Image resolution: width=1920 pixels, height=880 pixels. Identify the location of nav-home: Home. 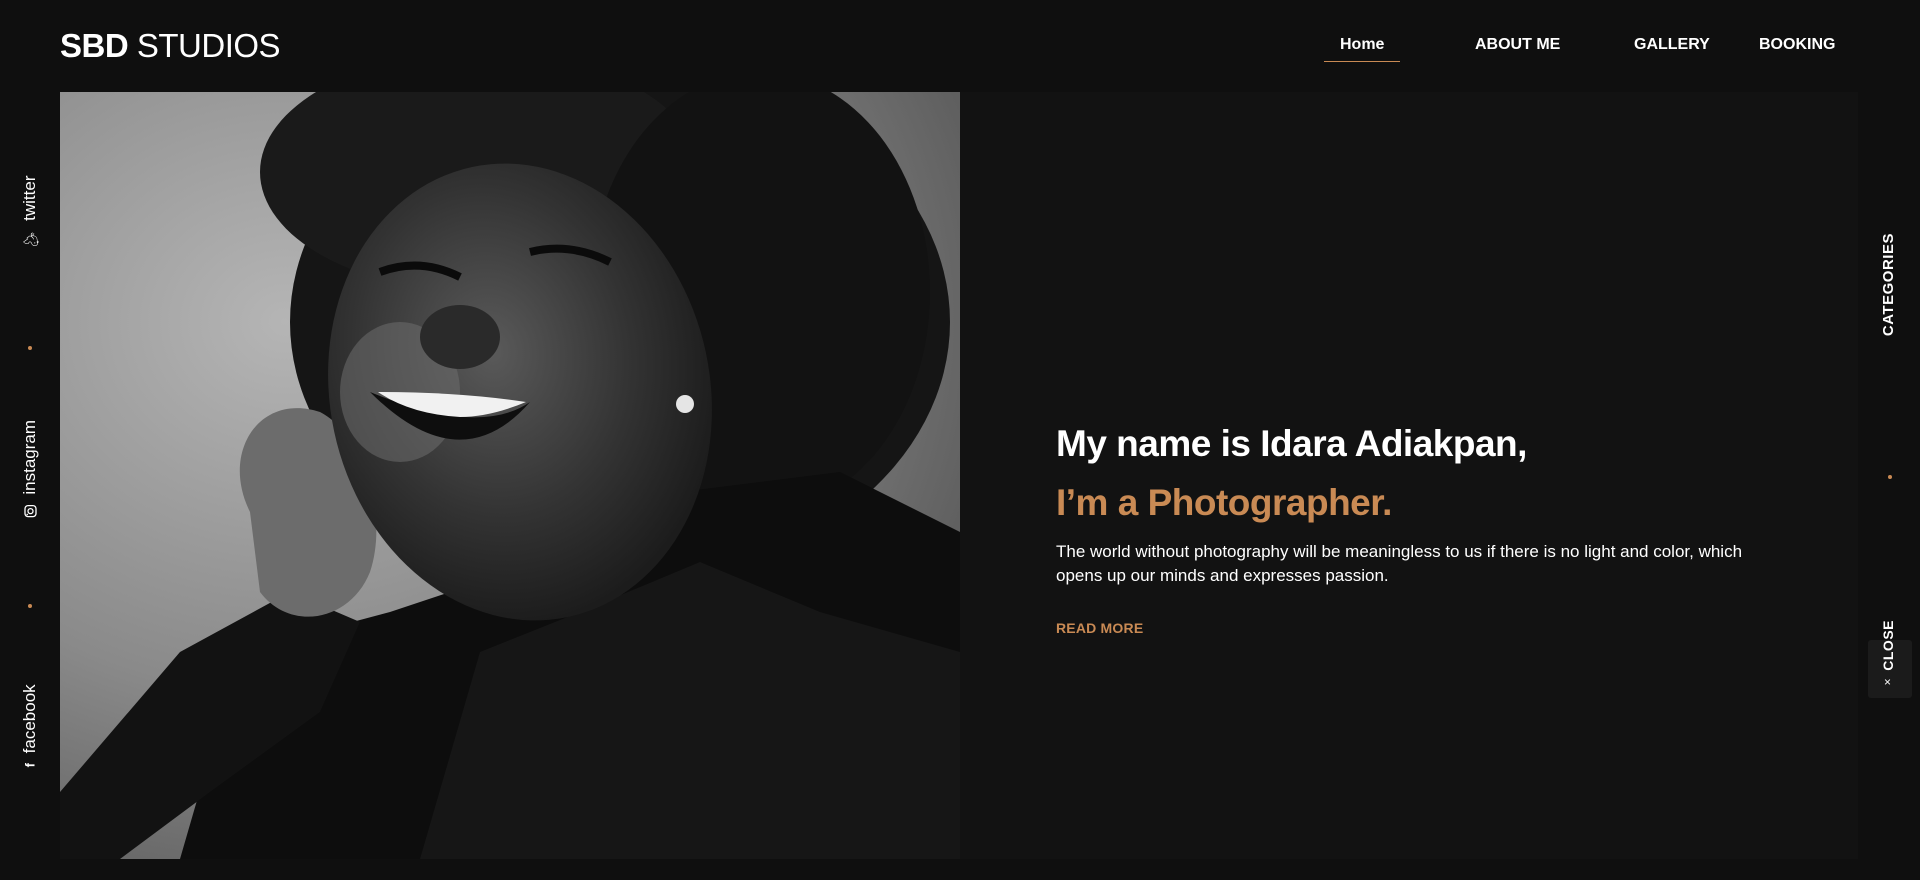
(1362, 48).